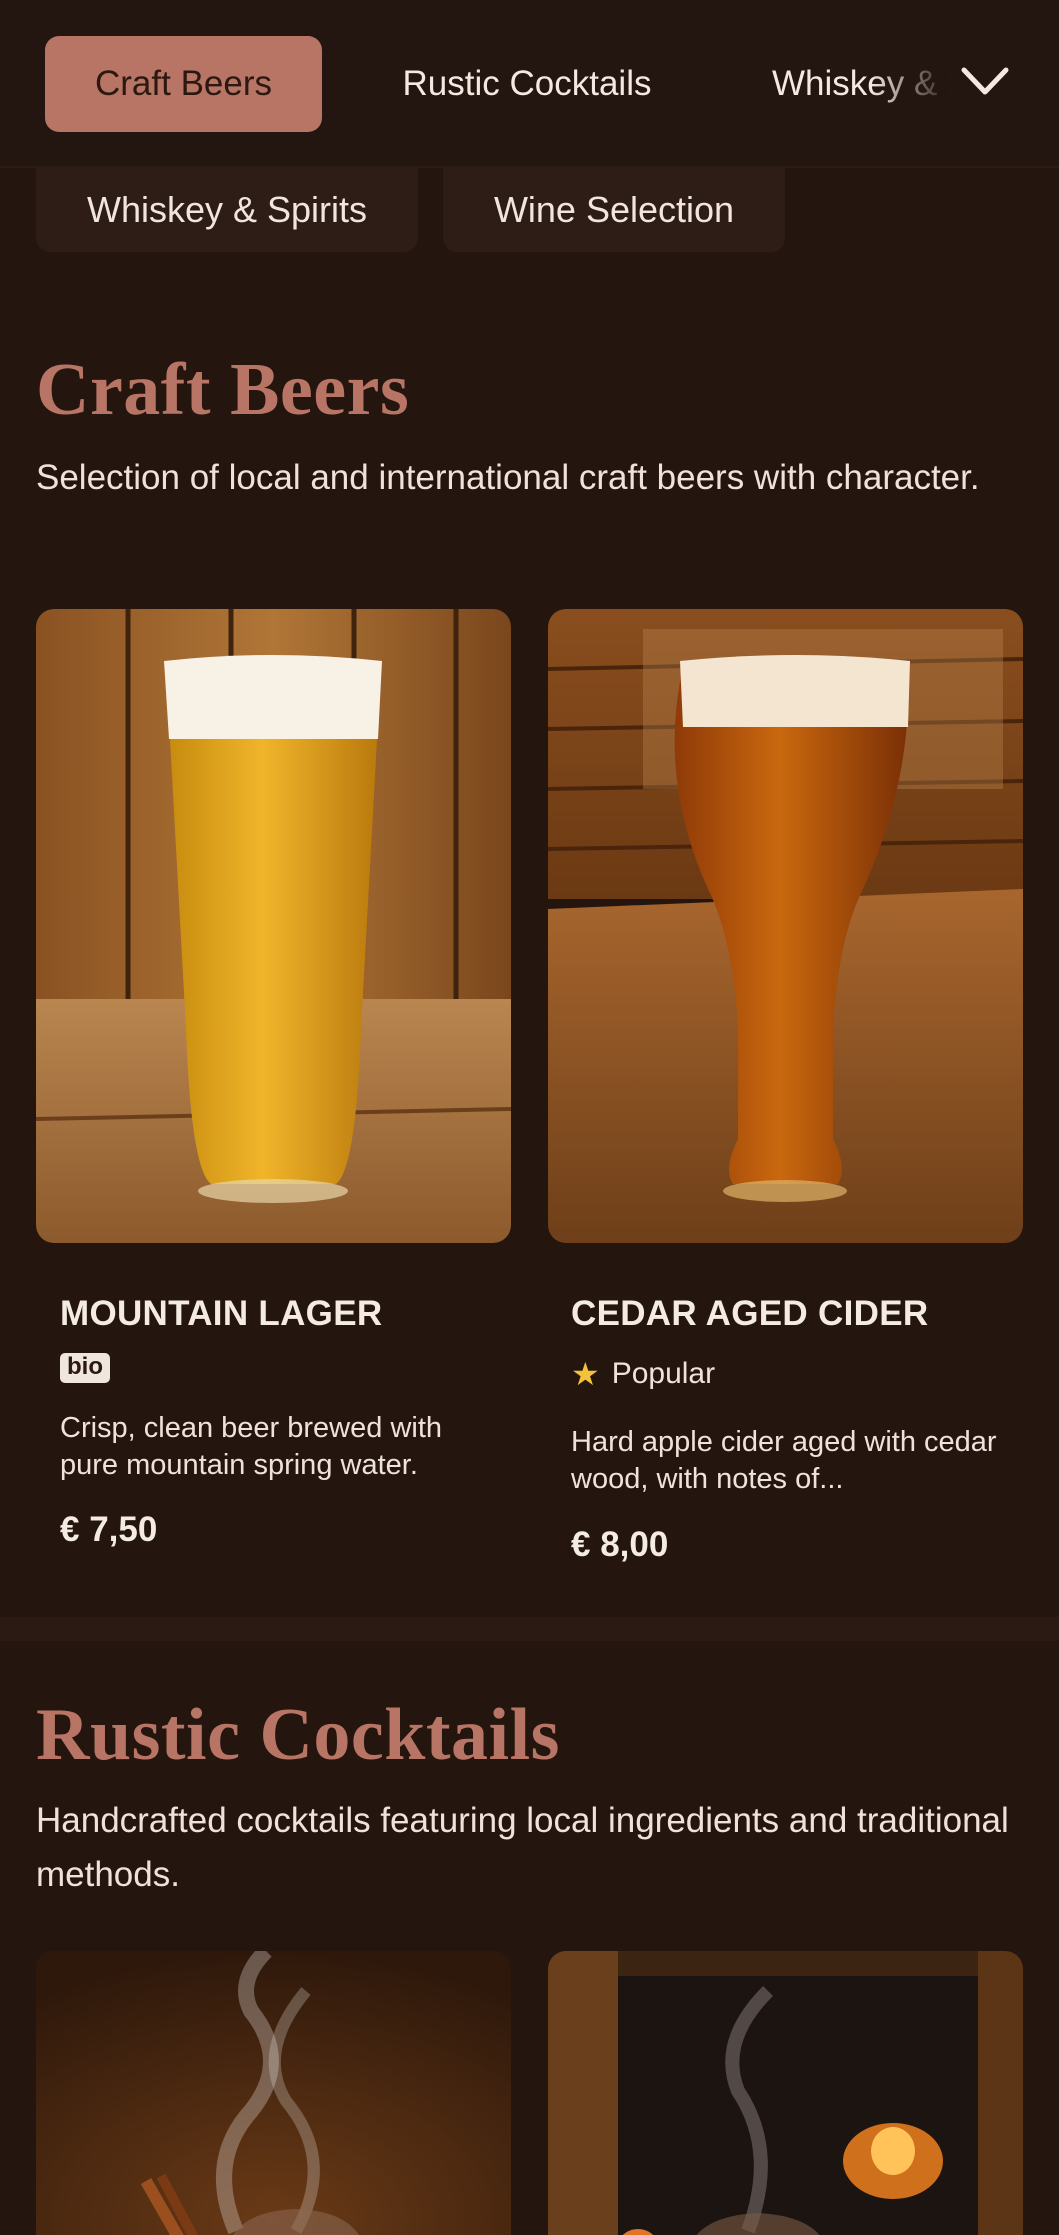 The image size is (1059, 2235). I want to click on tab-whiskey-spirits: Whiskey & Spirits, so click(862, 84).